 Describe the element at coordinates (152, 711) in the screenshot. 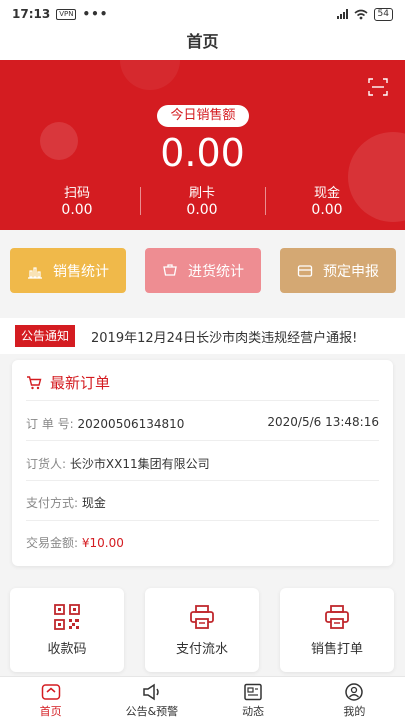

I see `tab-label: 公告&预警` at that location.